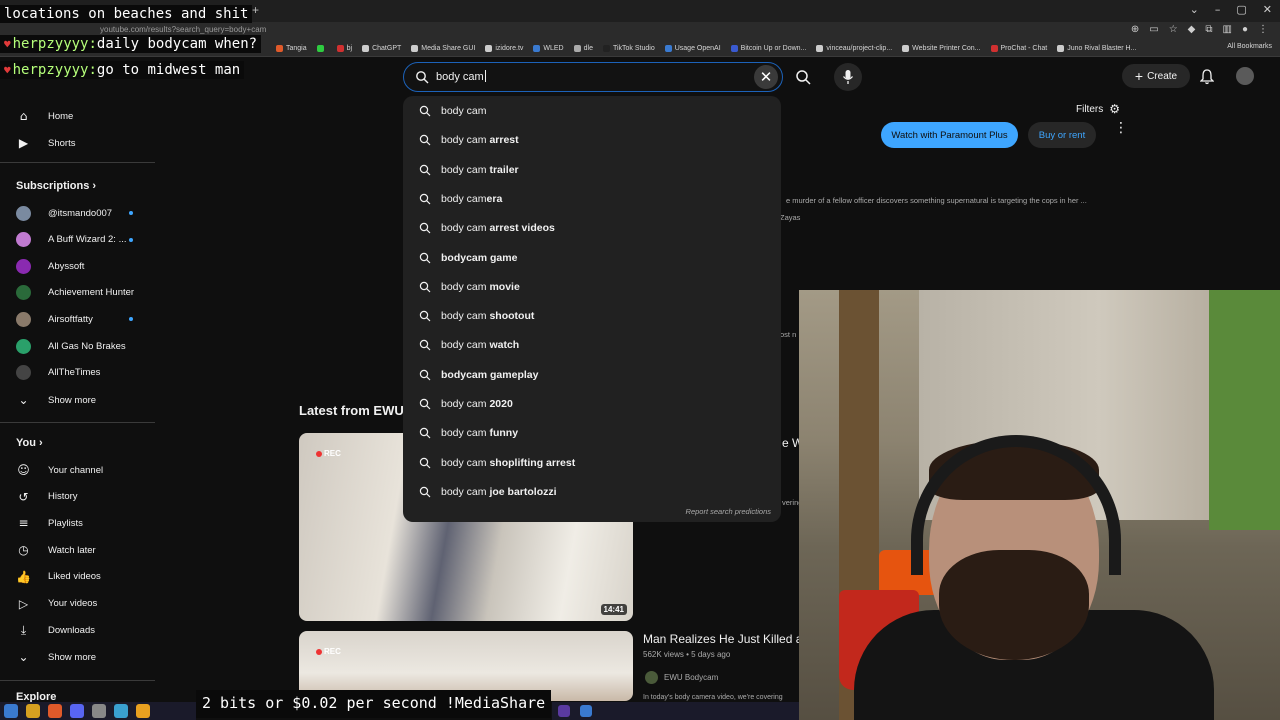 This screenshot has width=1280, height=720. What do you see at coordinates (592, 316) in the screenshot?
I see `search-suggestion: body cam shootout` at bounding box center [592, 316].